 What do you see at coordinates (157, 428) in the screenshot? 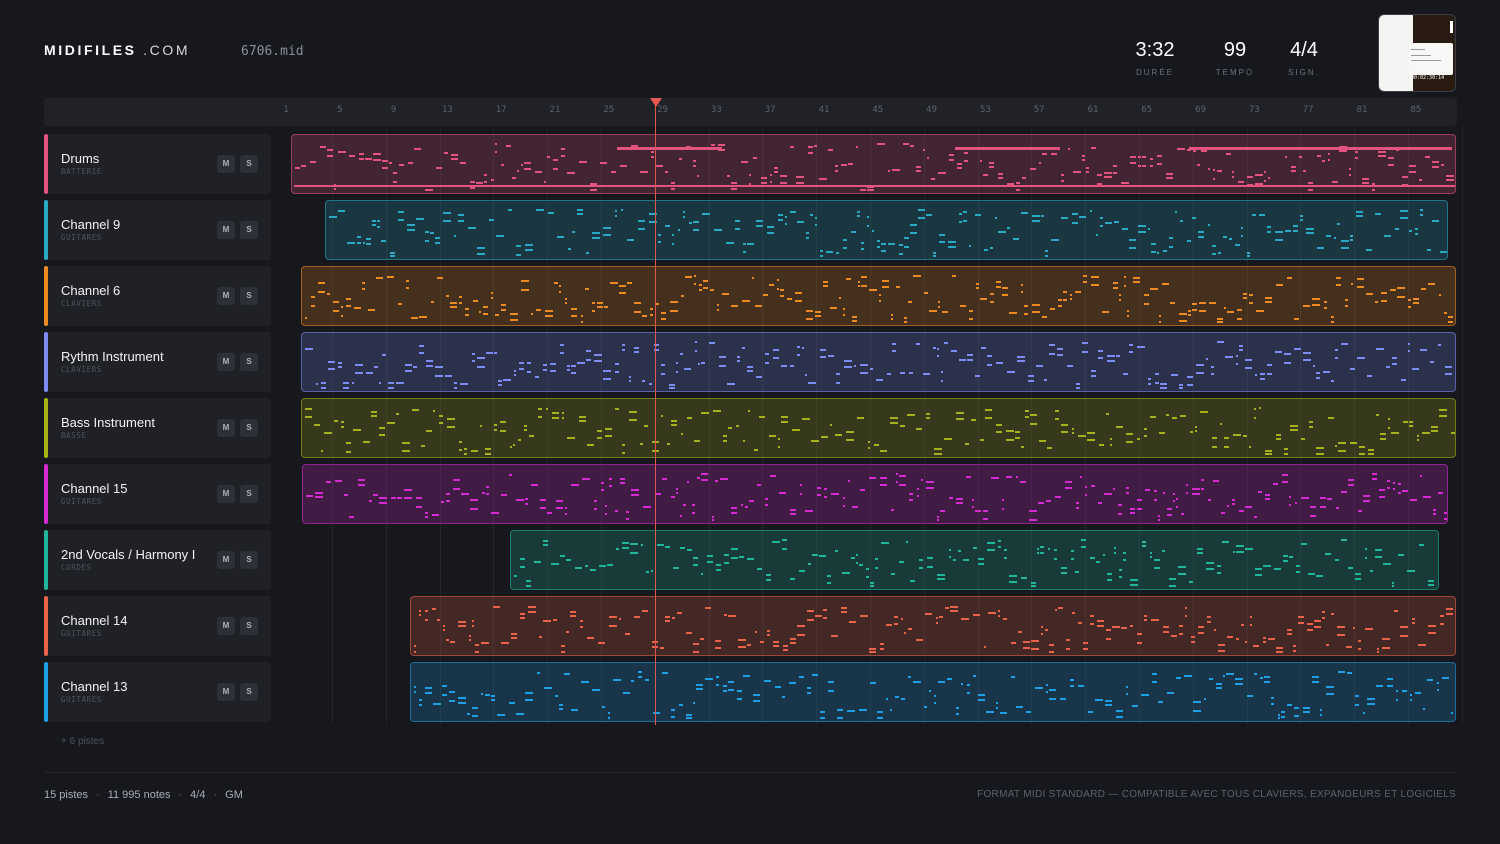
I see `track-header: Bass Instrument BASSE M S` at bounding box center [157, 428].